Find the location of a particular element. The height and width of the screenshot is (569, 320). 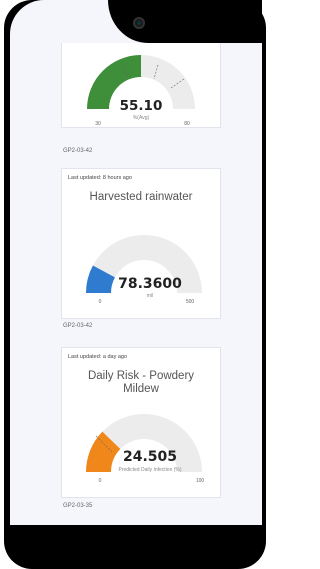

camera-icon is located at coordinates (139, 23).